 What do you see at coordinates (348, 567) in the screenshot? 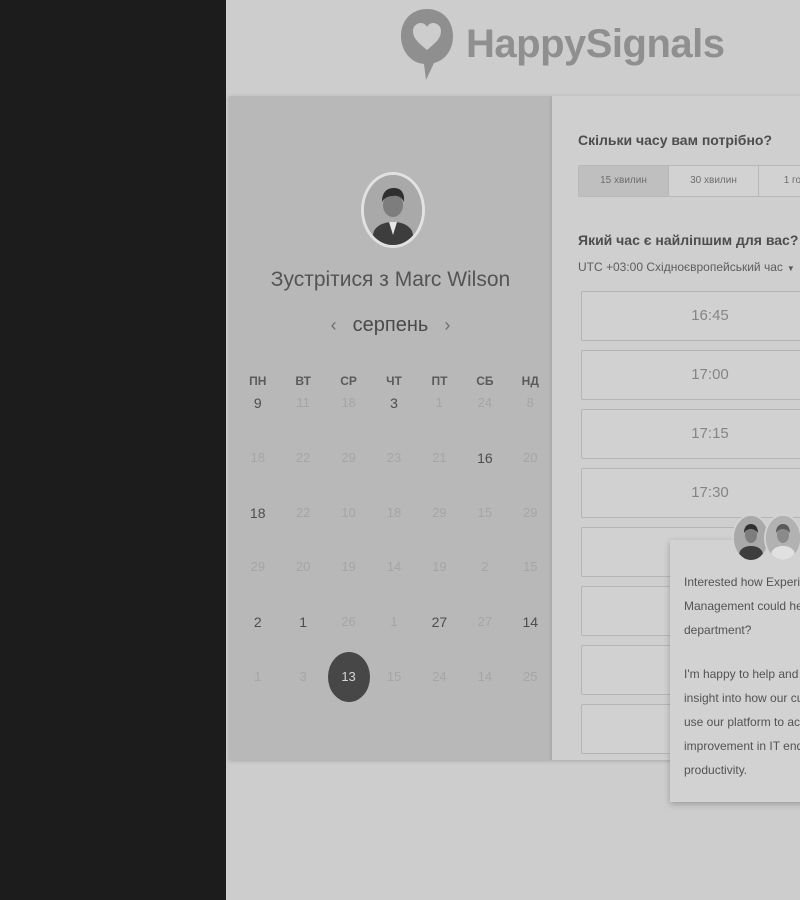
I see `calendar-day-number: 19` at bounding box center [348, 567].